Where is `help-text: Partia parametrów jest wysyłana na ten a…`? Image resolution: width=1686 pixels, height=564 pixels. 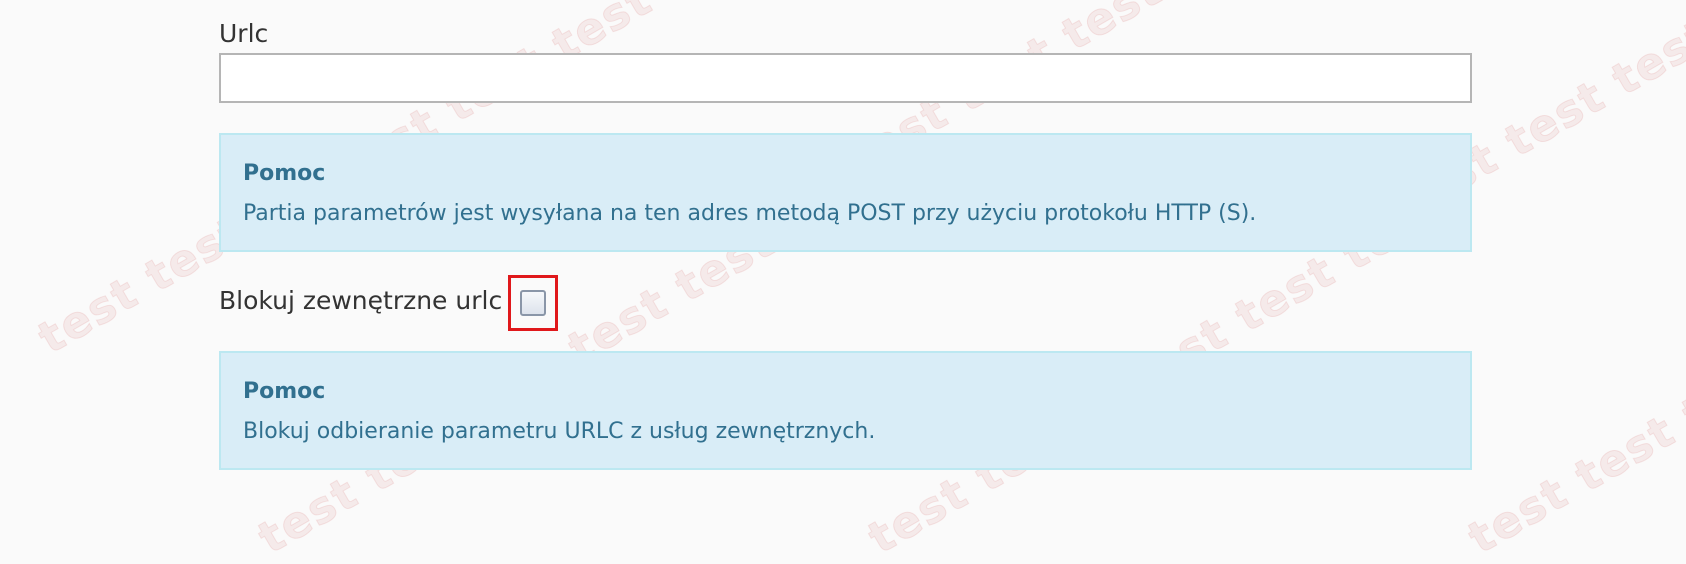
help-text: Partia parametrów jest wysyłana na ten a… is located at coordinates (750, 213).